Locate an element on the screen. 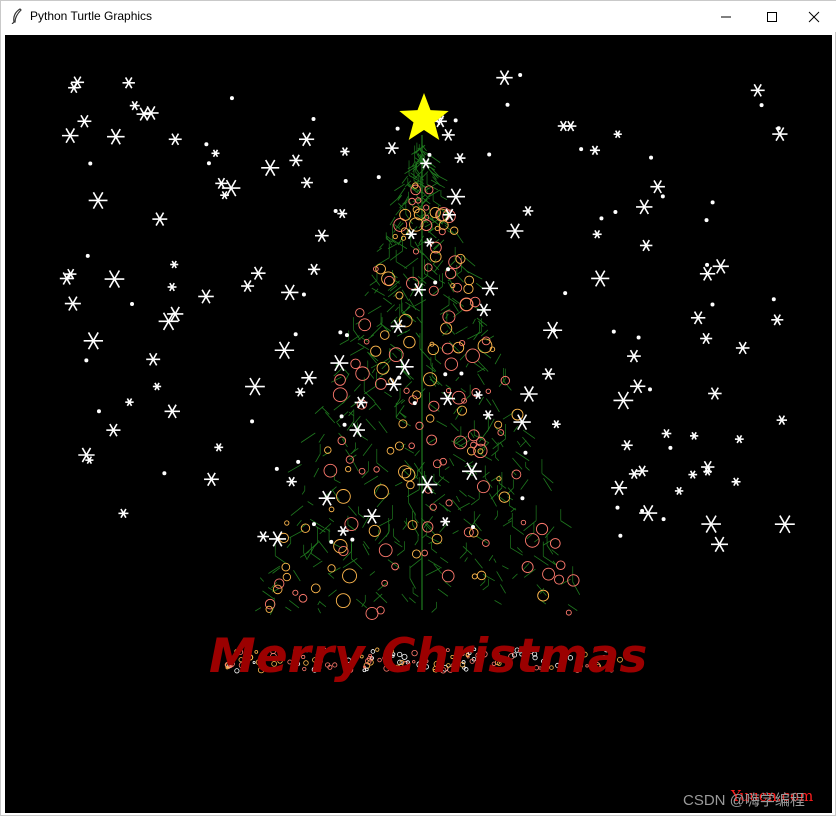 This screenshot has width=836, height=816. feather-icon is located at coordinates (16, 16).